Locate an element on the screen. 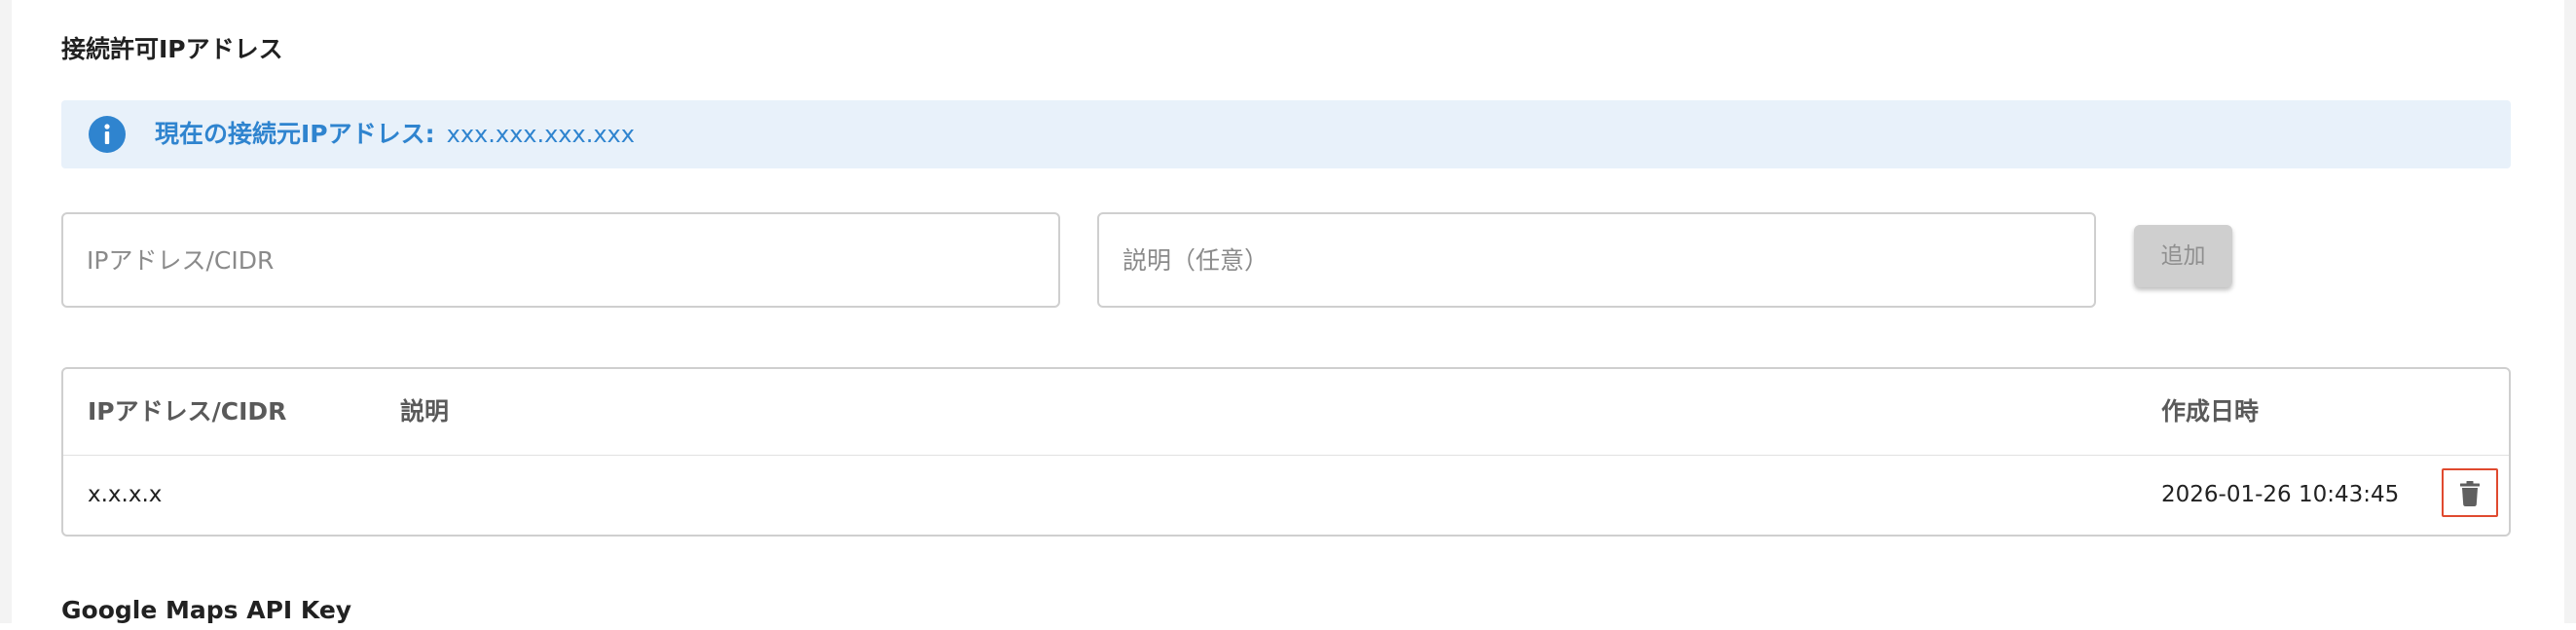 This screenshot has width=2576, height=630. info-icon is located at coordinates (107, 134).